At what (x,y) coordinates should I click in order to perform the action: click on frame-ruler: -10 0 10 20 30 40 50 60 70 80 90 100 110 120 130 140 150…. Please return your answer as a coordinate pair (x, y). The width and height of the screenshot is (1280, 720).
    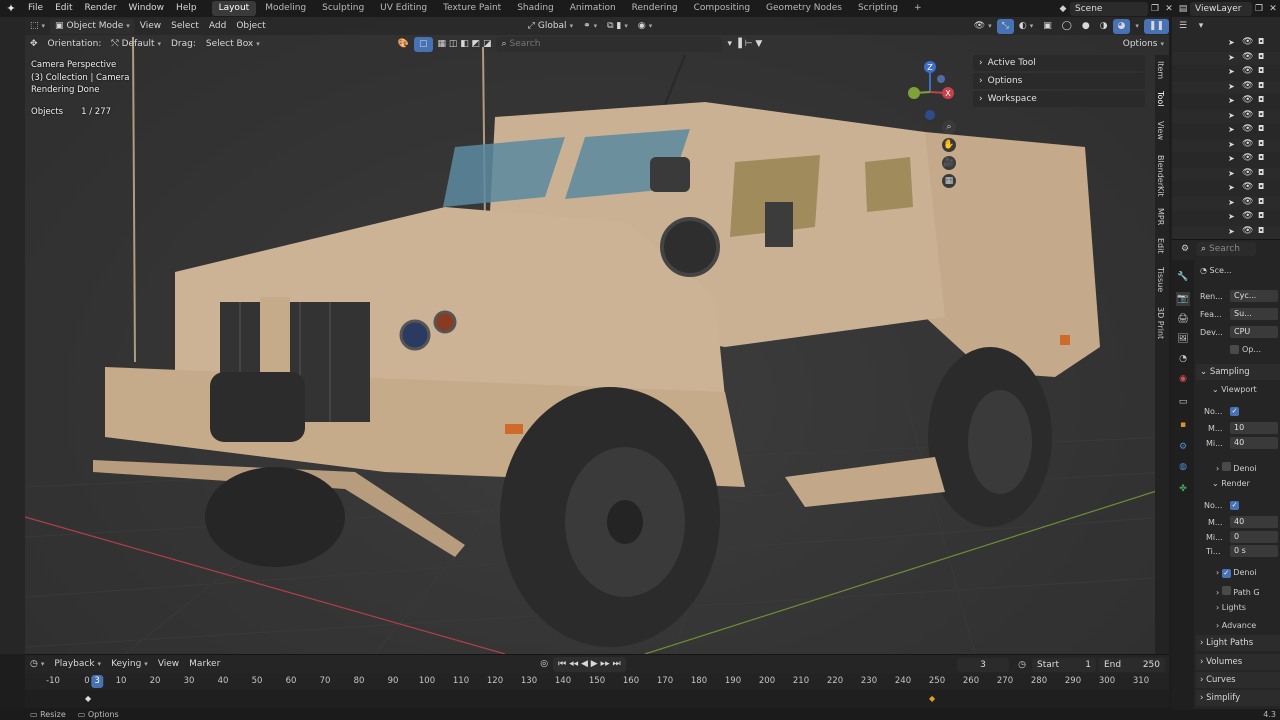
    Looking at the image, I should click on (597, 682).